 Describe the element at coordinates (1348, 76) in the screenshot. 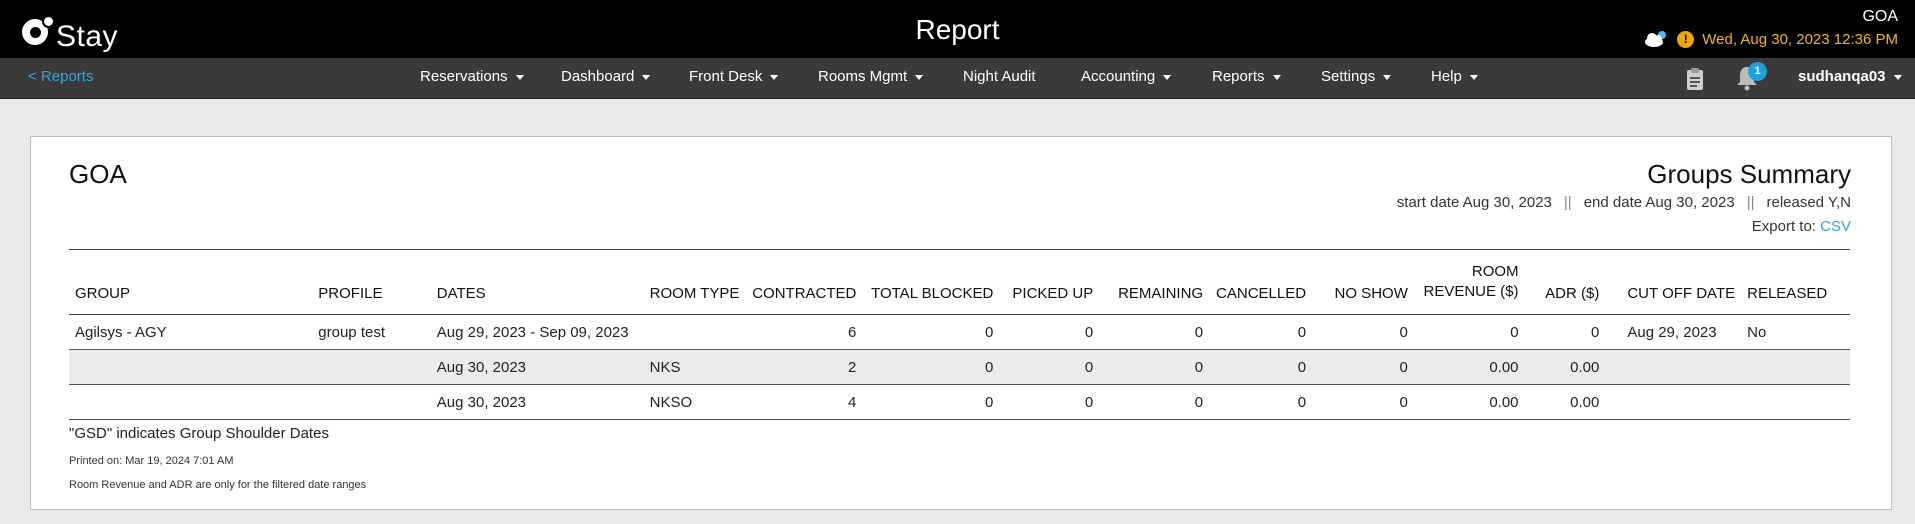

I see `nav-label: Settings` at that location.